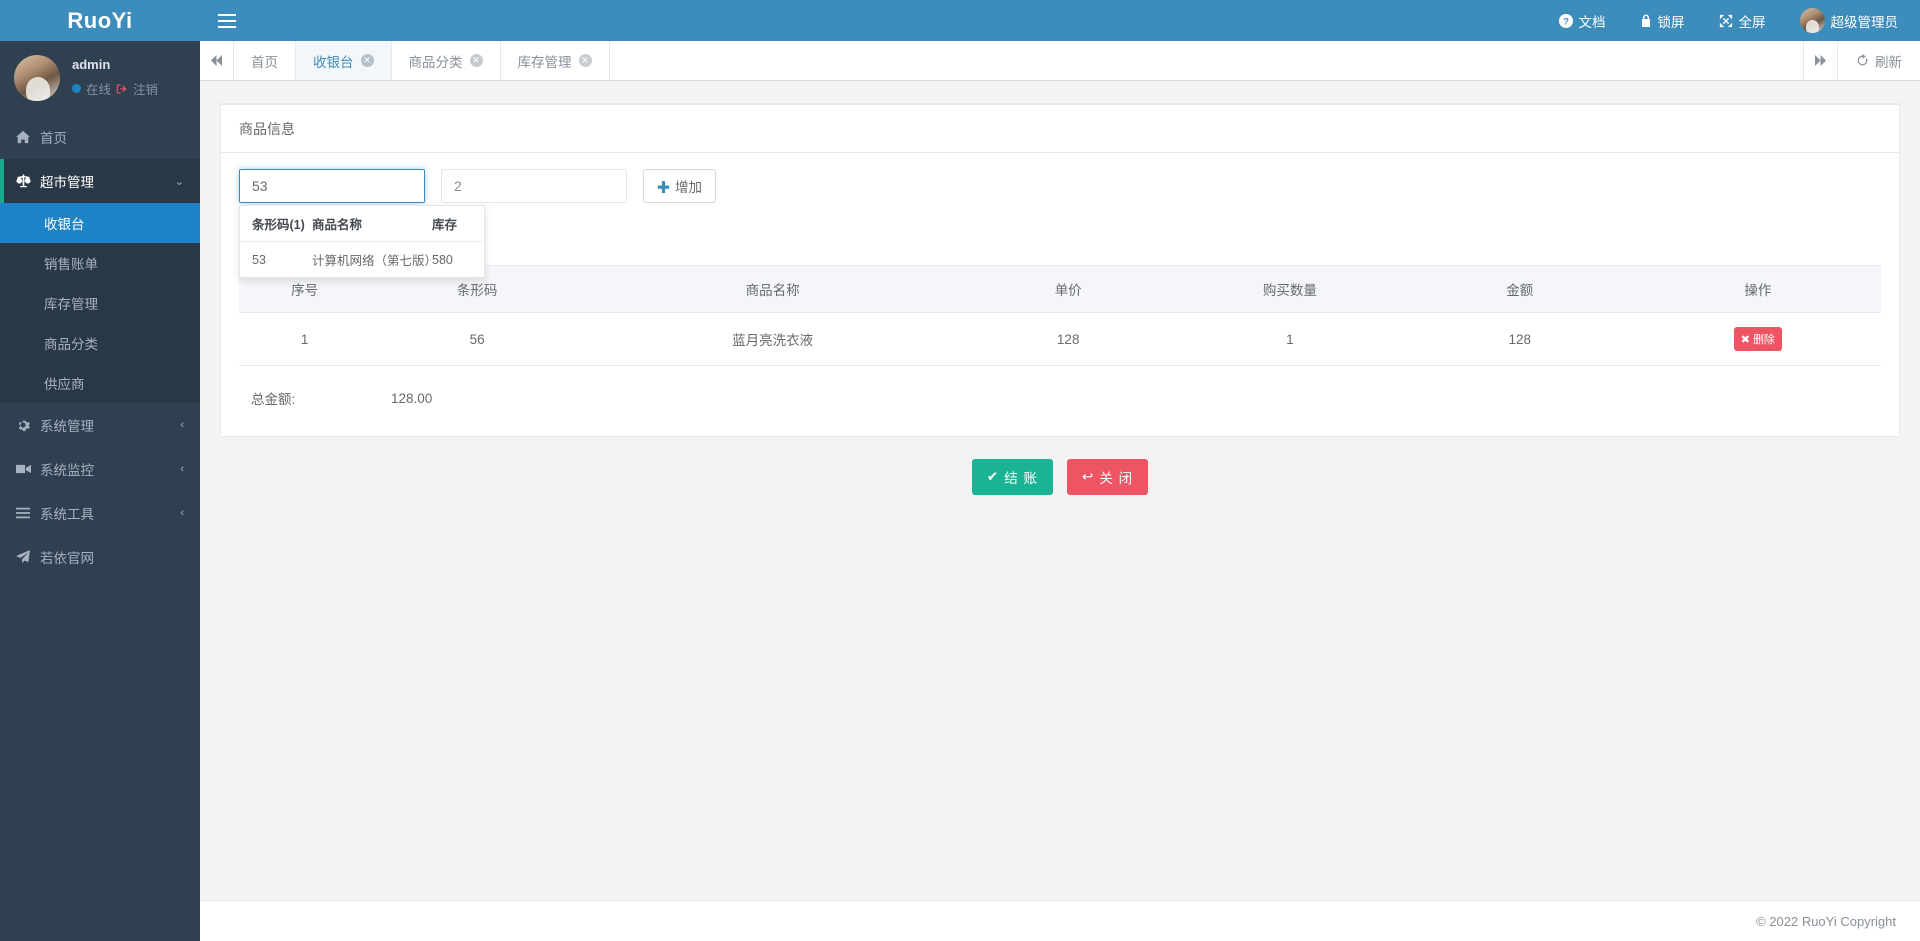 The image size is (1920, 941). I want to click on copyright-text: © 2022 RuoYi Copyright, so click(1826, 921).